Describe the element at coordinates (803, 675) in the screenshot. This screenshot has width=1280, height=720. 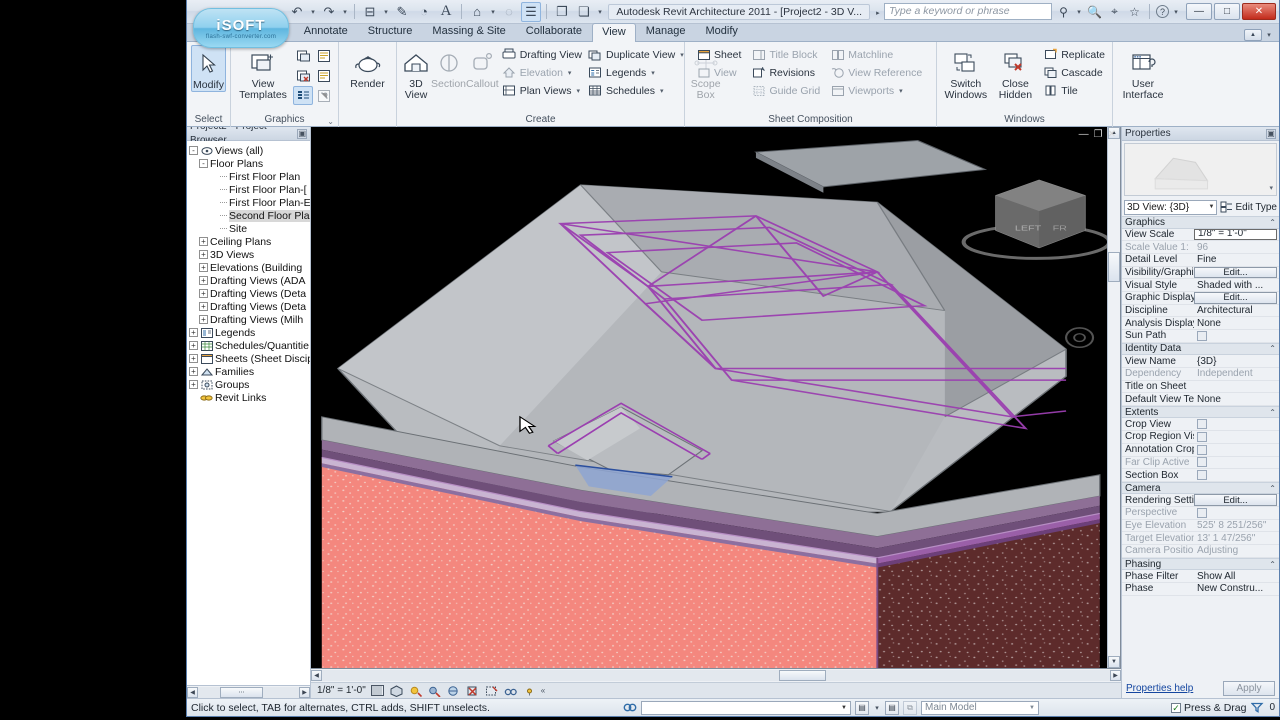
I see `view-hscroll-thumb` at that location.